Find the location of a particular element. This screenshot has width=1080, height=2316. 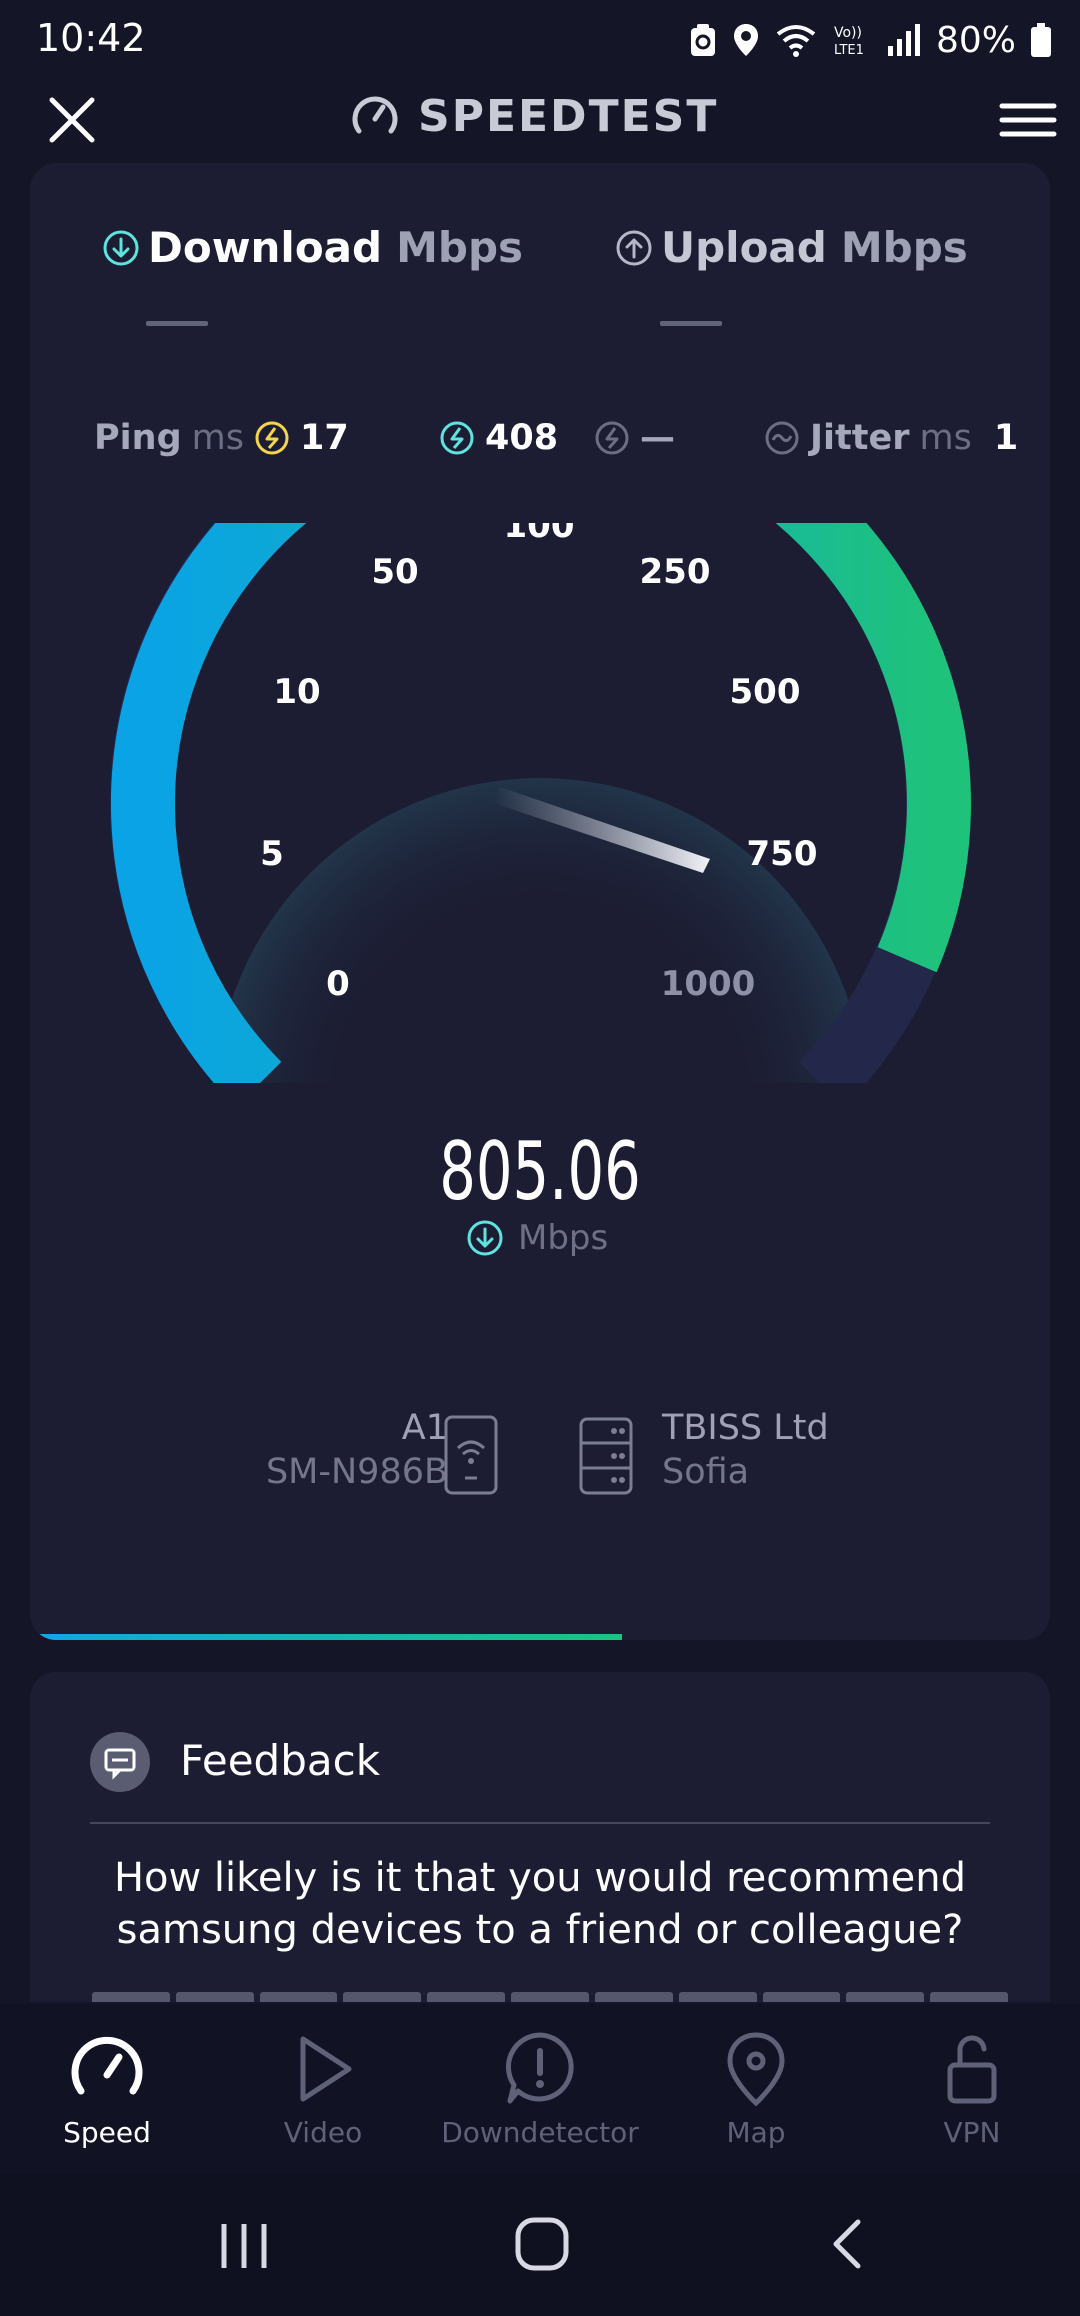

battery-icon is located at coordinates (1041, 40).